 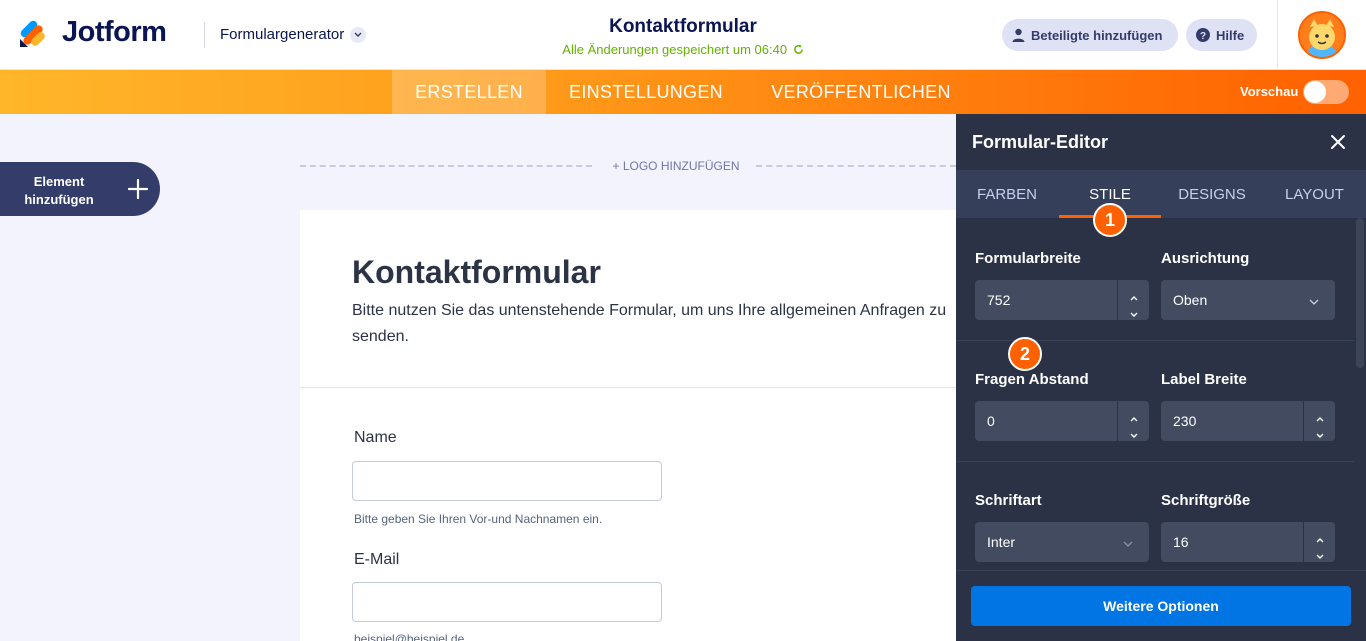 I want to click on label-width-stepper, so click(x=1319, y=421).